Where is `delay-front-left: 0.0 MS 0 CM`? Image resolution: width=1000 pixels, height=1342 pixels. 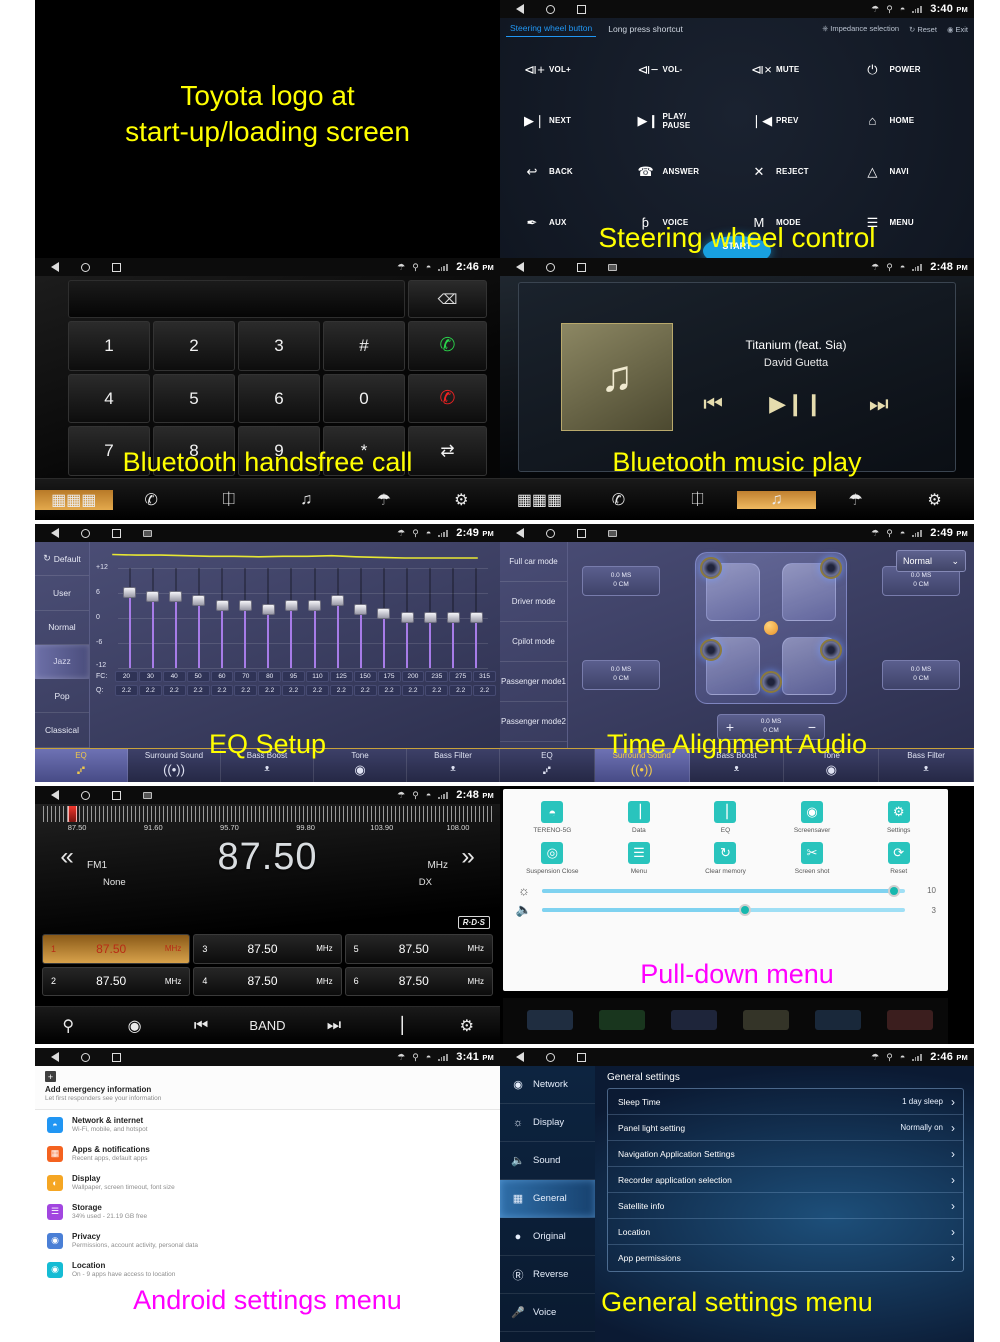
delay-front-left: 0.0 MS 0 CM is located at coordinates (621, 581).